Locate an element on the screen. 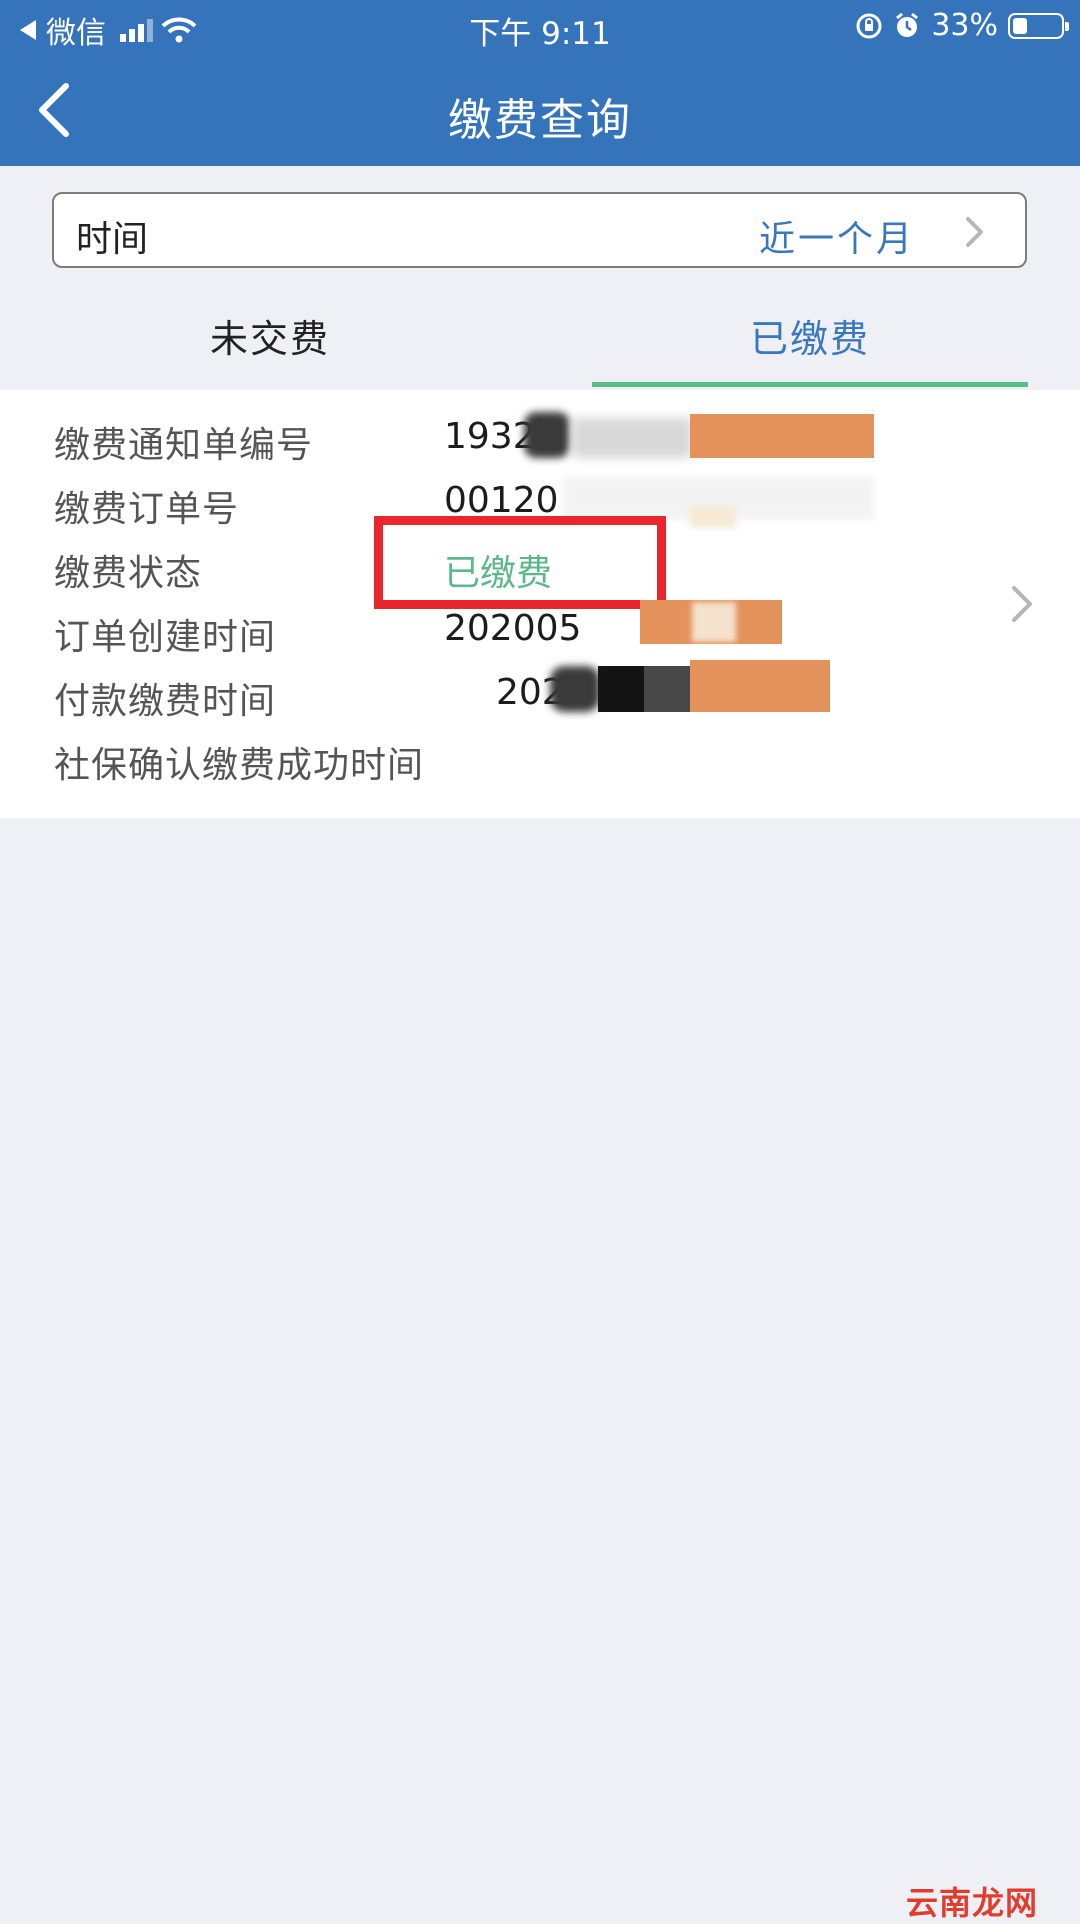 Image resolution: width=1080 pixels, height=1924 pixels. rotation-lock-icon is located at coordinates (869, 25).